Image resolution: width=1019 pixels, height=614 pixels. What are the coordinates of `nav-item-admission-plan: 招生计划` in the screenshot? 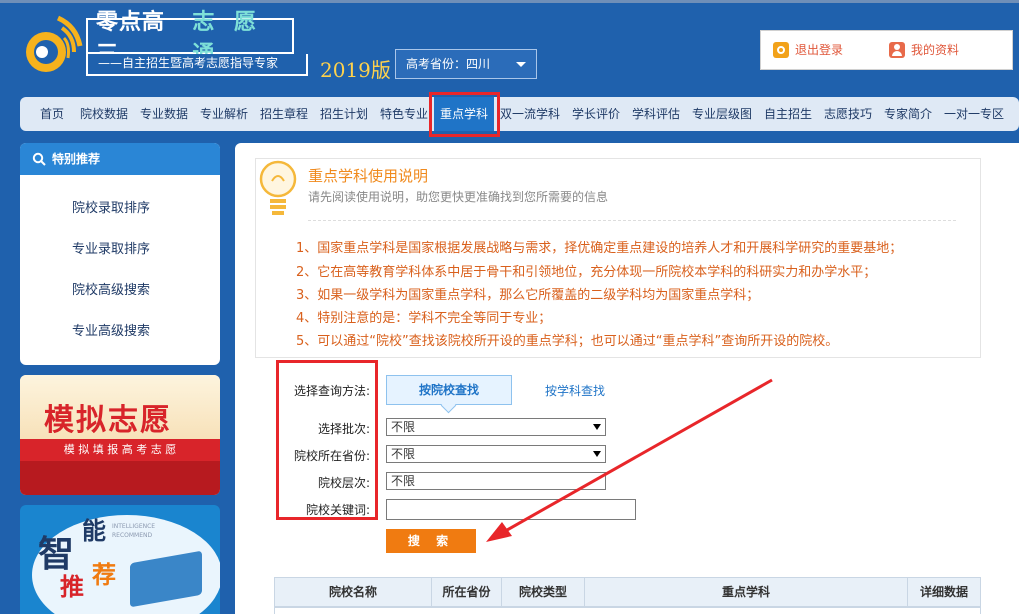 It's located at (344, 114).